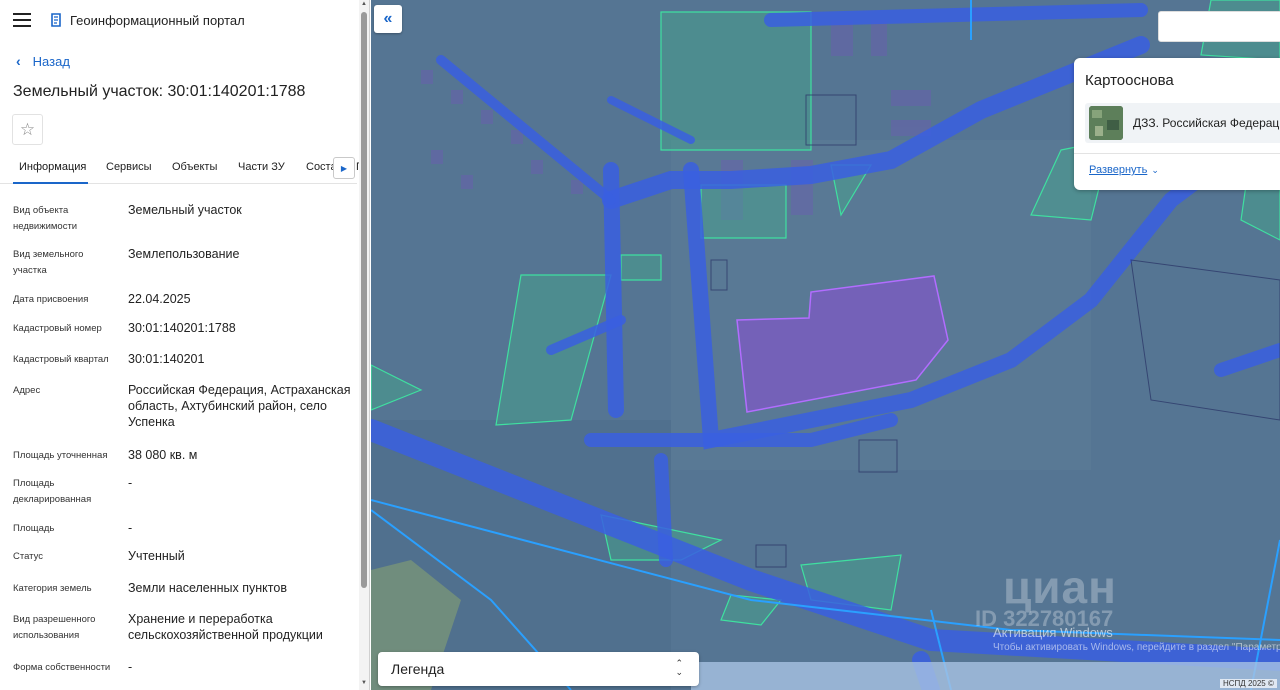 This screenshot has width=1280, height=690. I want to click on tabs-next-button: ▶, so click(344, 168).